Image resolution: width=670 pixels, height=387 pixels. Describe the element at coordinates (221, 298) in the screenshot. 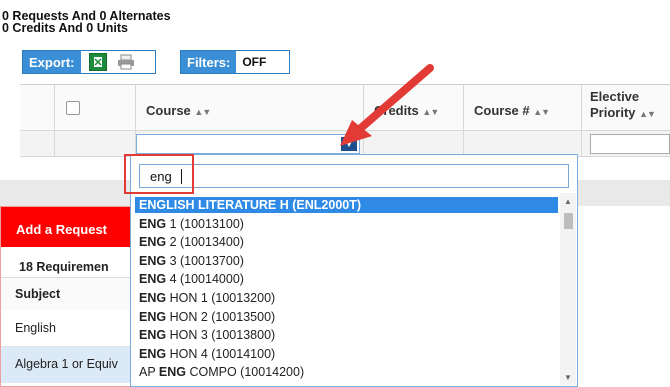

I see `option-suffix: HON 1 (10013200)` at that location.